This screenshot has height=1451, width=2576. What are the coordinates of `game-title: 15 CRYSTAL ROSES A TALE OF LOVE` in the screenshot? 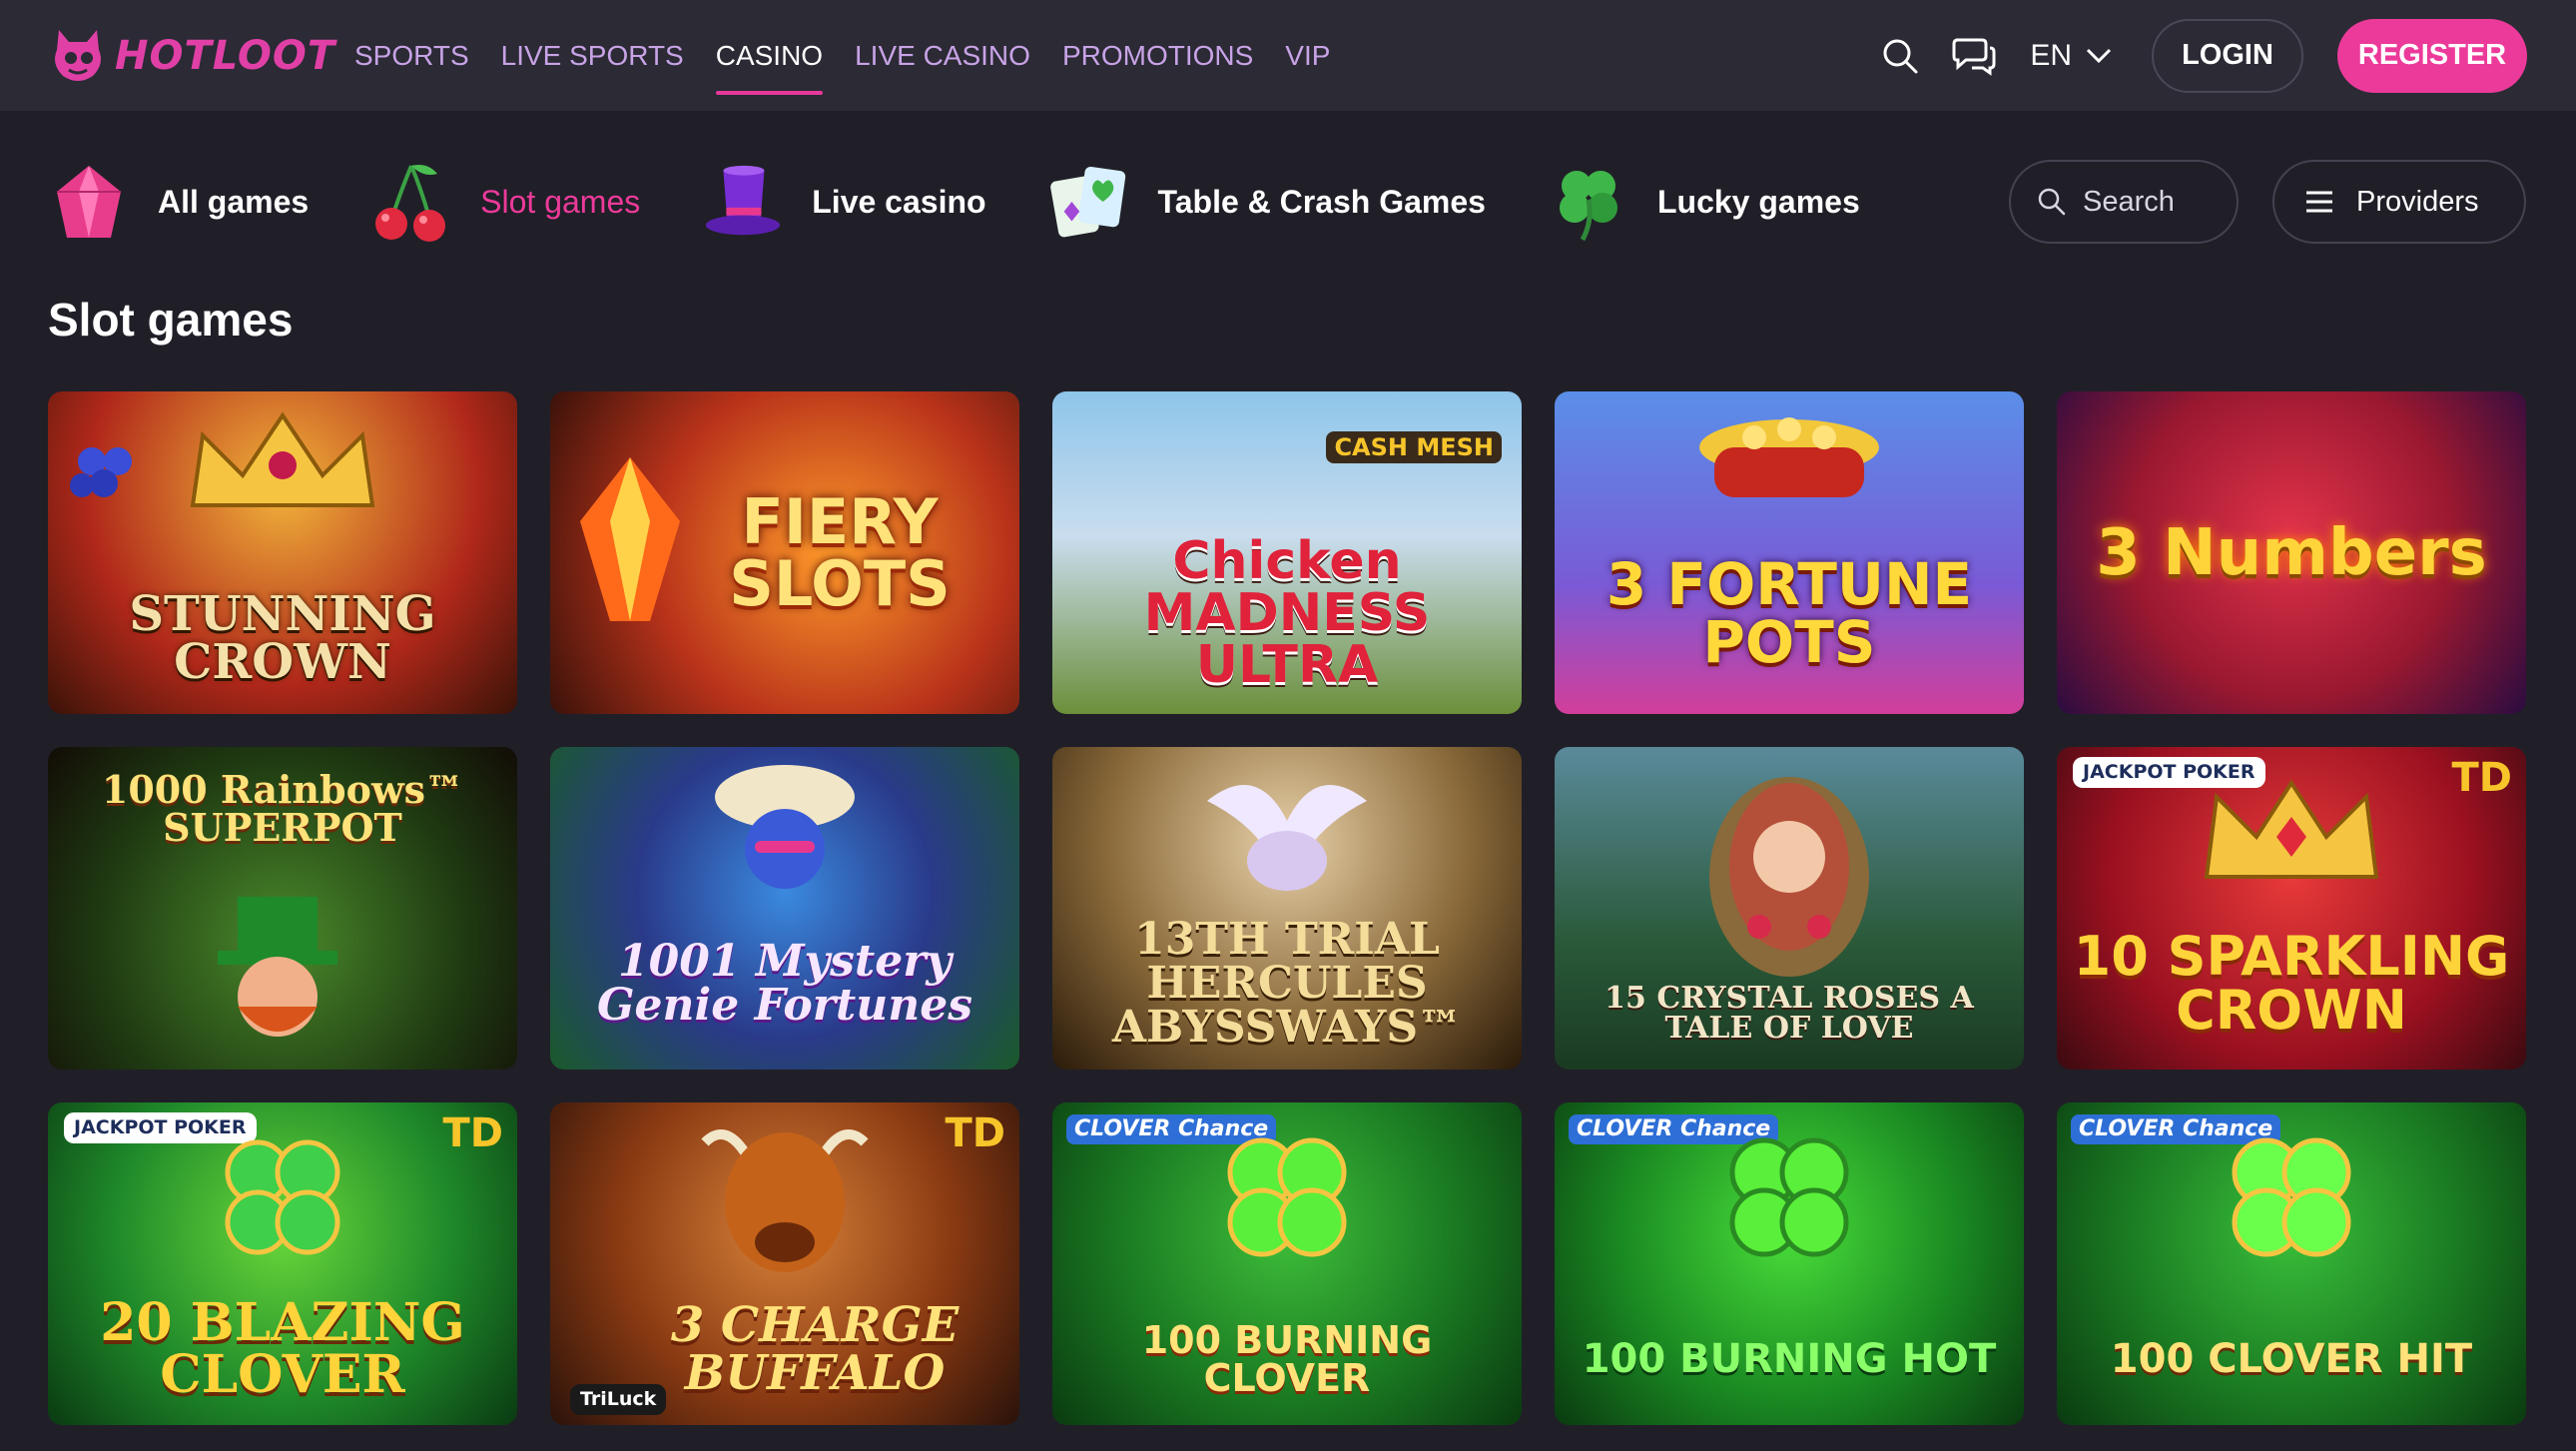 It's located at (1790, 1013).